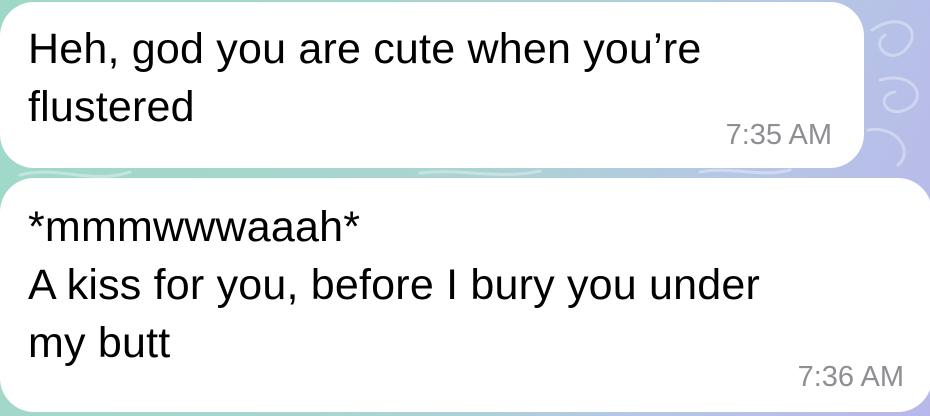  I want to click on message-line: A kiss for you, before I bury you under, so click(394, 285).